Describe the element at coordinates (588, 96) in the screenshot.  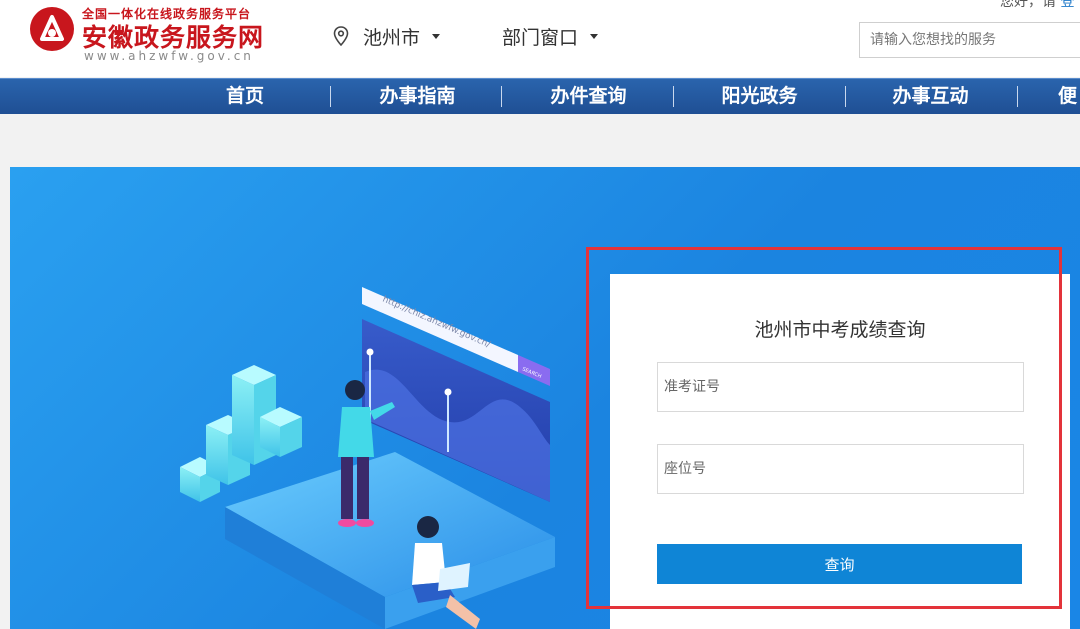
I see `nav-item-case-query: 办件查询` at that location.